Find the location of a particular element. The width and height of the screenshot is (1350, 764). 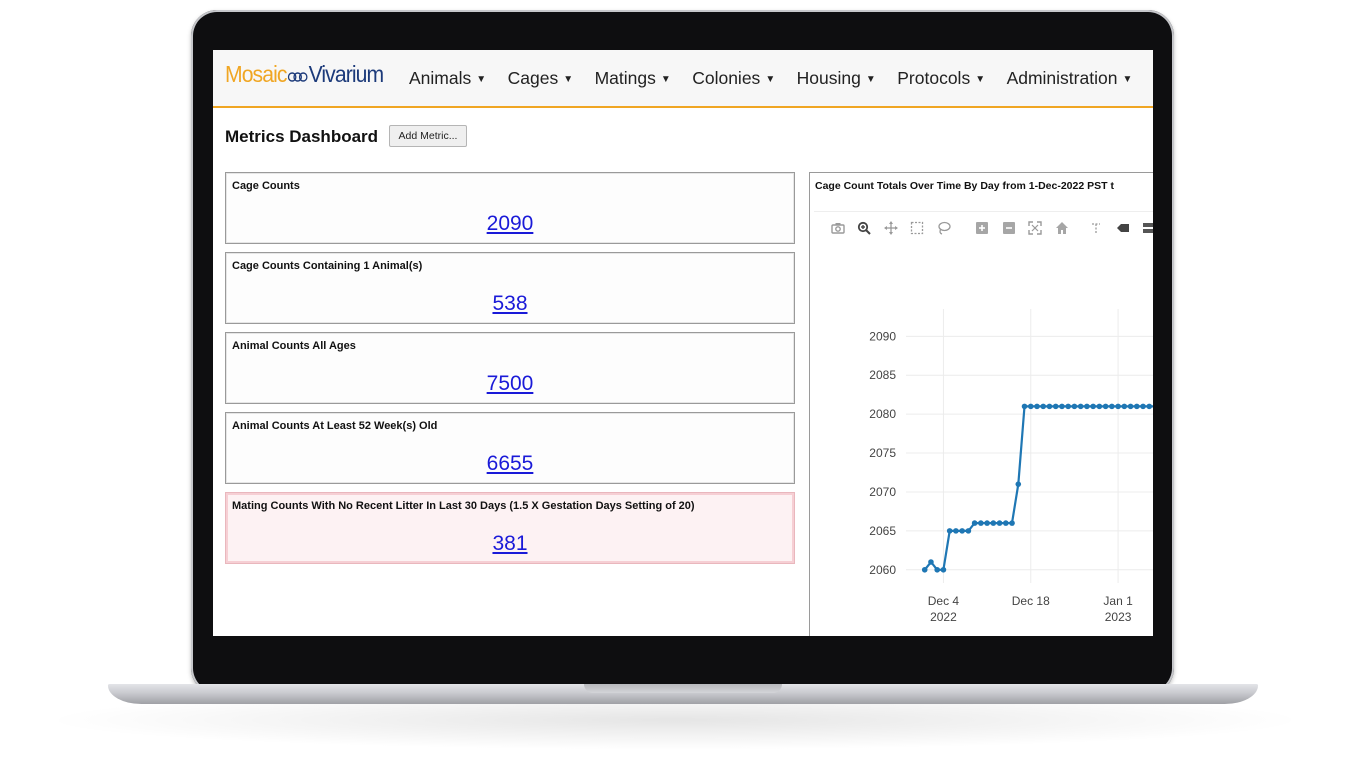

nav-label: Cages is located at coordinates (533, 78).